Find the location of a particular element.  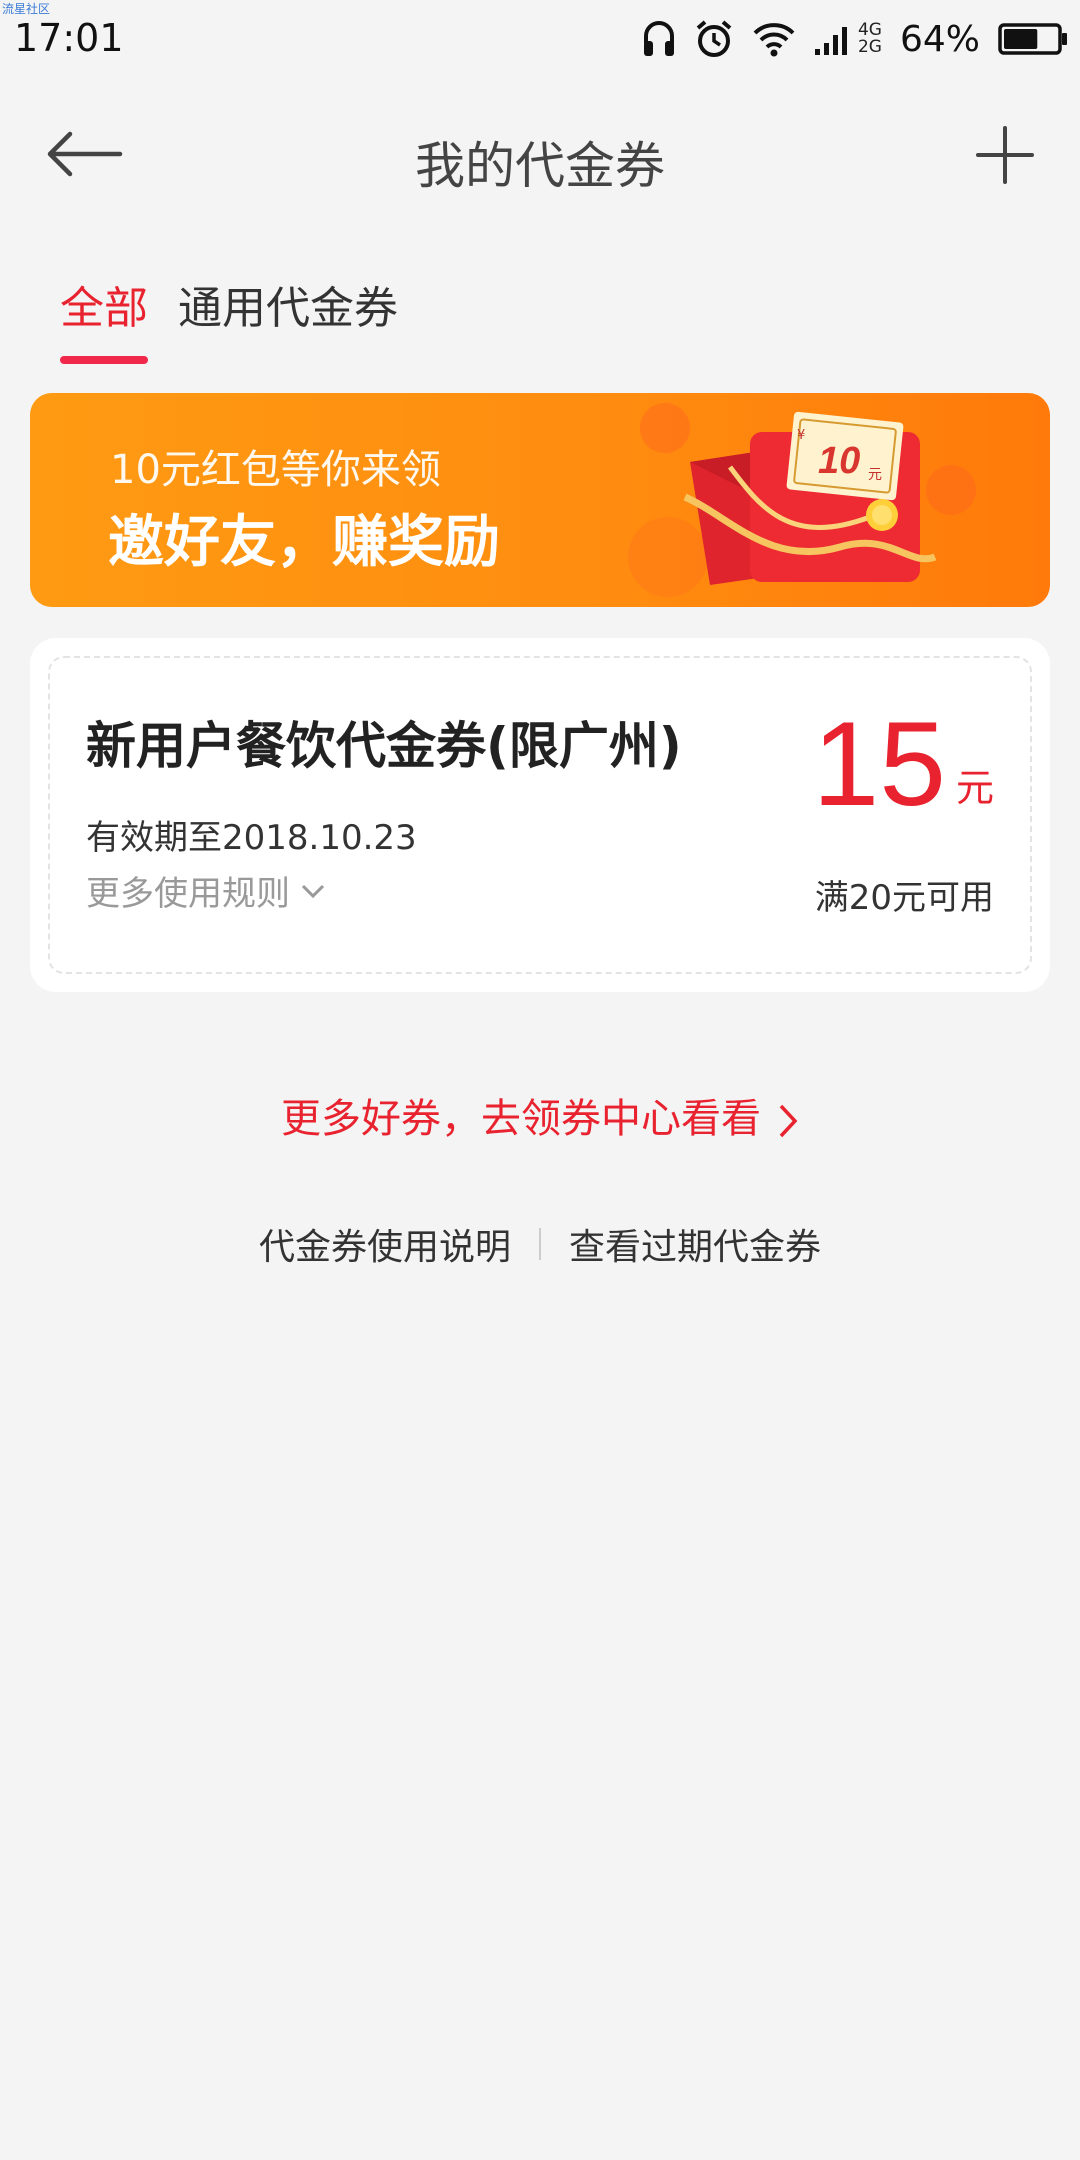

status-watermark: 流星社区 is located at coordinates (26, 9).